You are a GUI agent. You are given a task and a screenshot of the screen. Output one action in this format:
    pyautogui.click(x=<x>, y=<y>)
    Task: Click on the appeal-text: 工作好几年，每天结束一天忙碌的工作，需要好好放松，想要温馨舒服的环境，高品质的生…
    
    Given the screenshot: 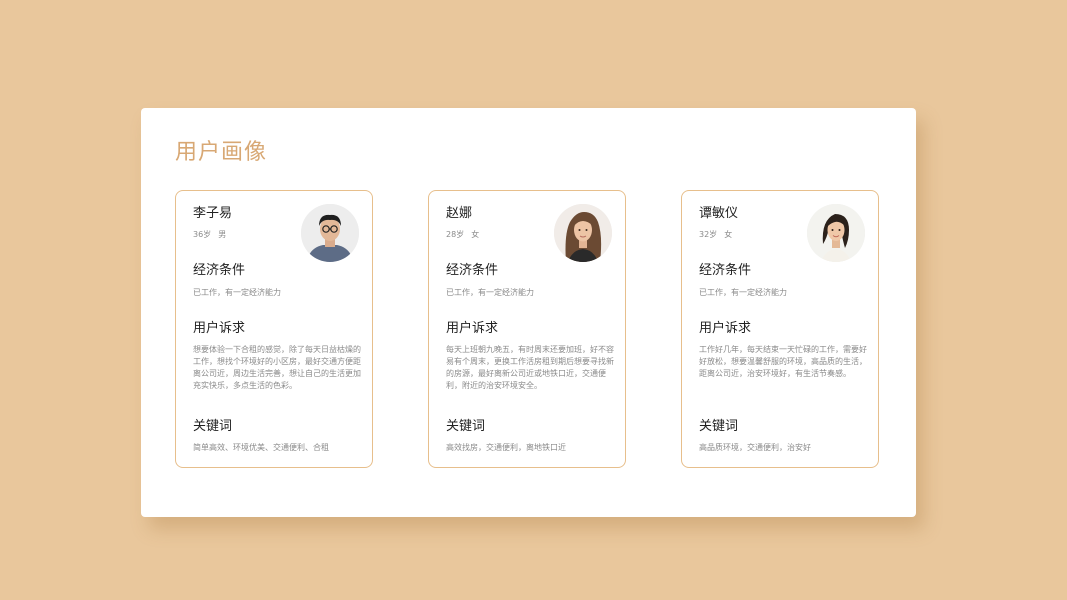 What is the action you would take?
    pyautogui.click(x=783, y=361)
    